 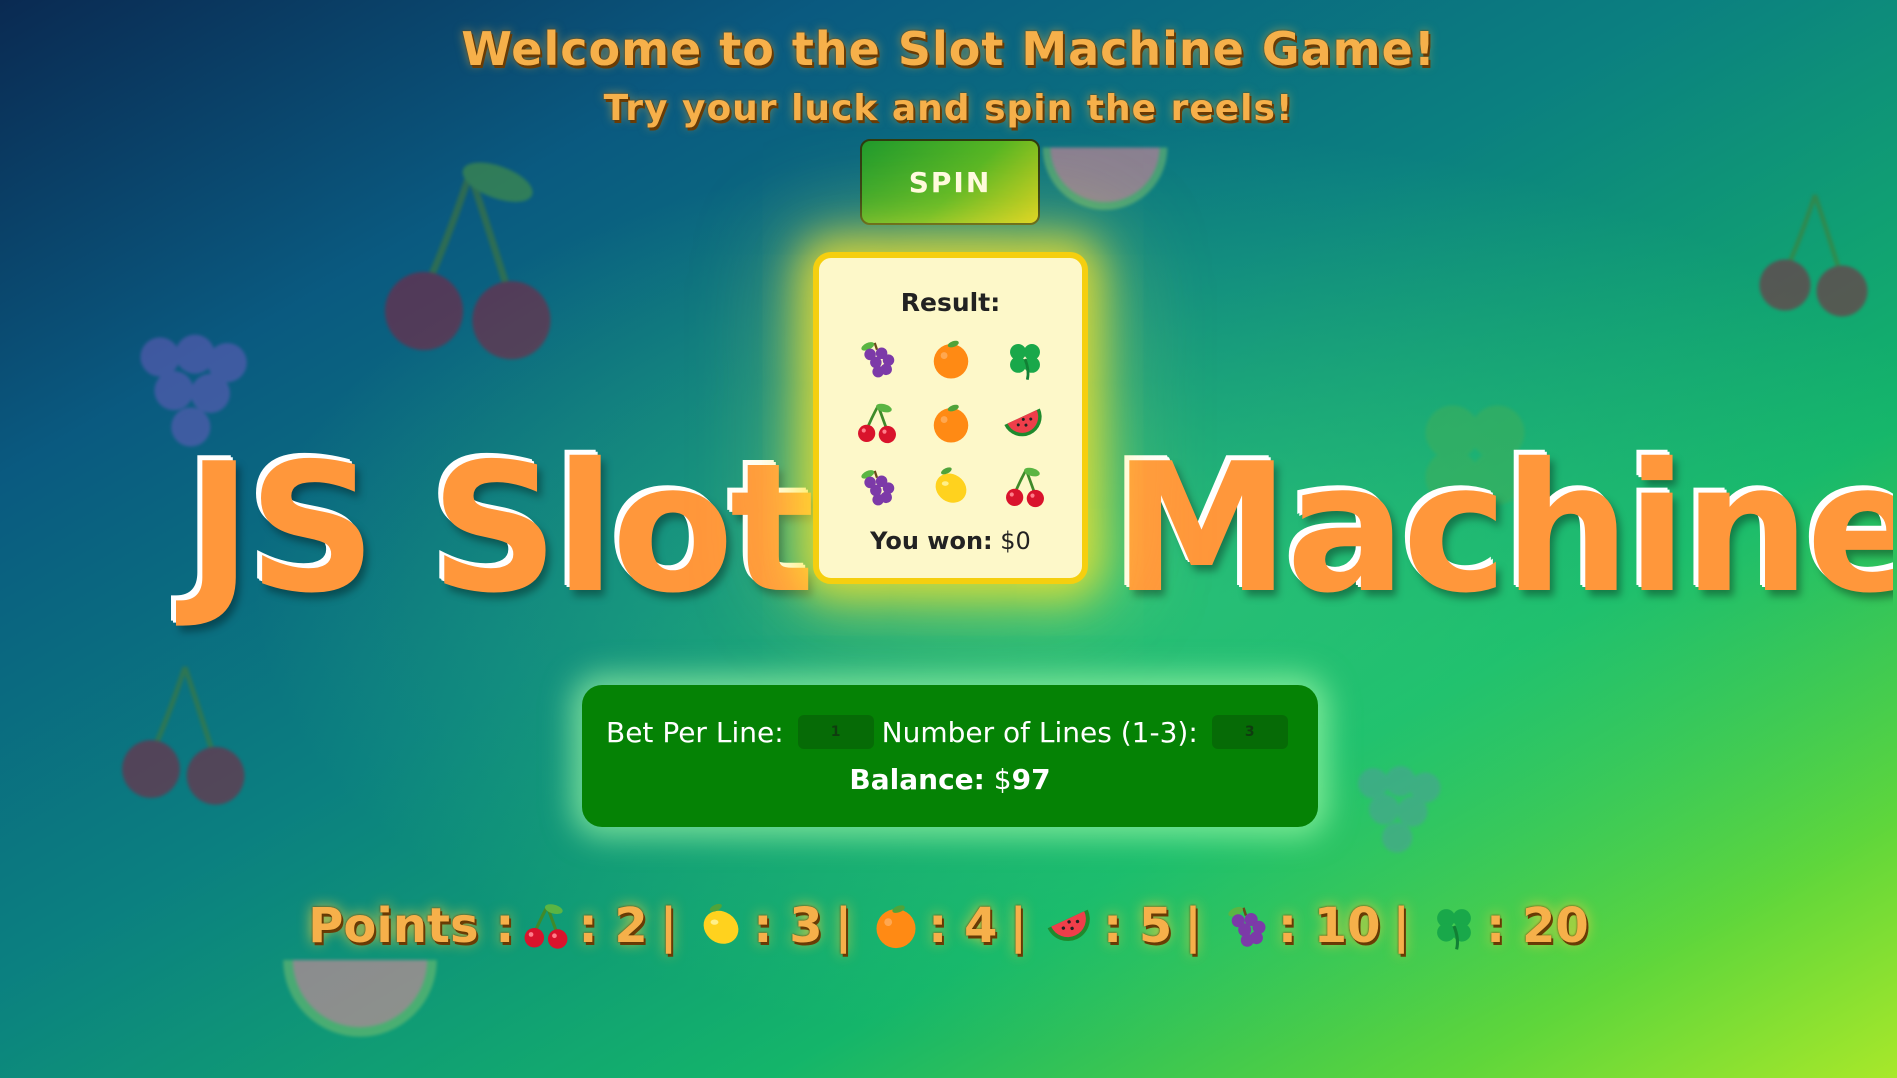 What do you see at coordinates (950, 302) in the screenshot?
I see `result-label: Result:` at bounding box center [950, 302].